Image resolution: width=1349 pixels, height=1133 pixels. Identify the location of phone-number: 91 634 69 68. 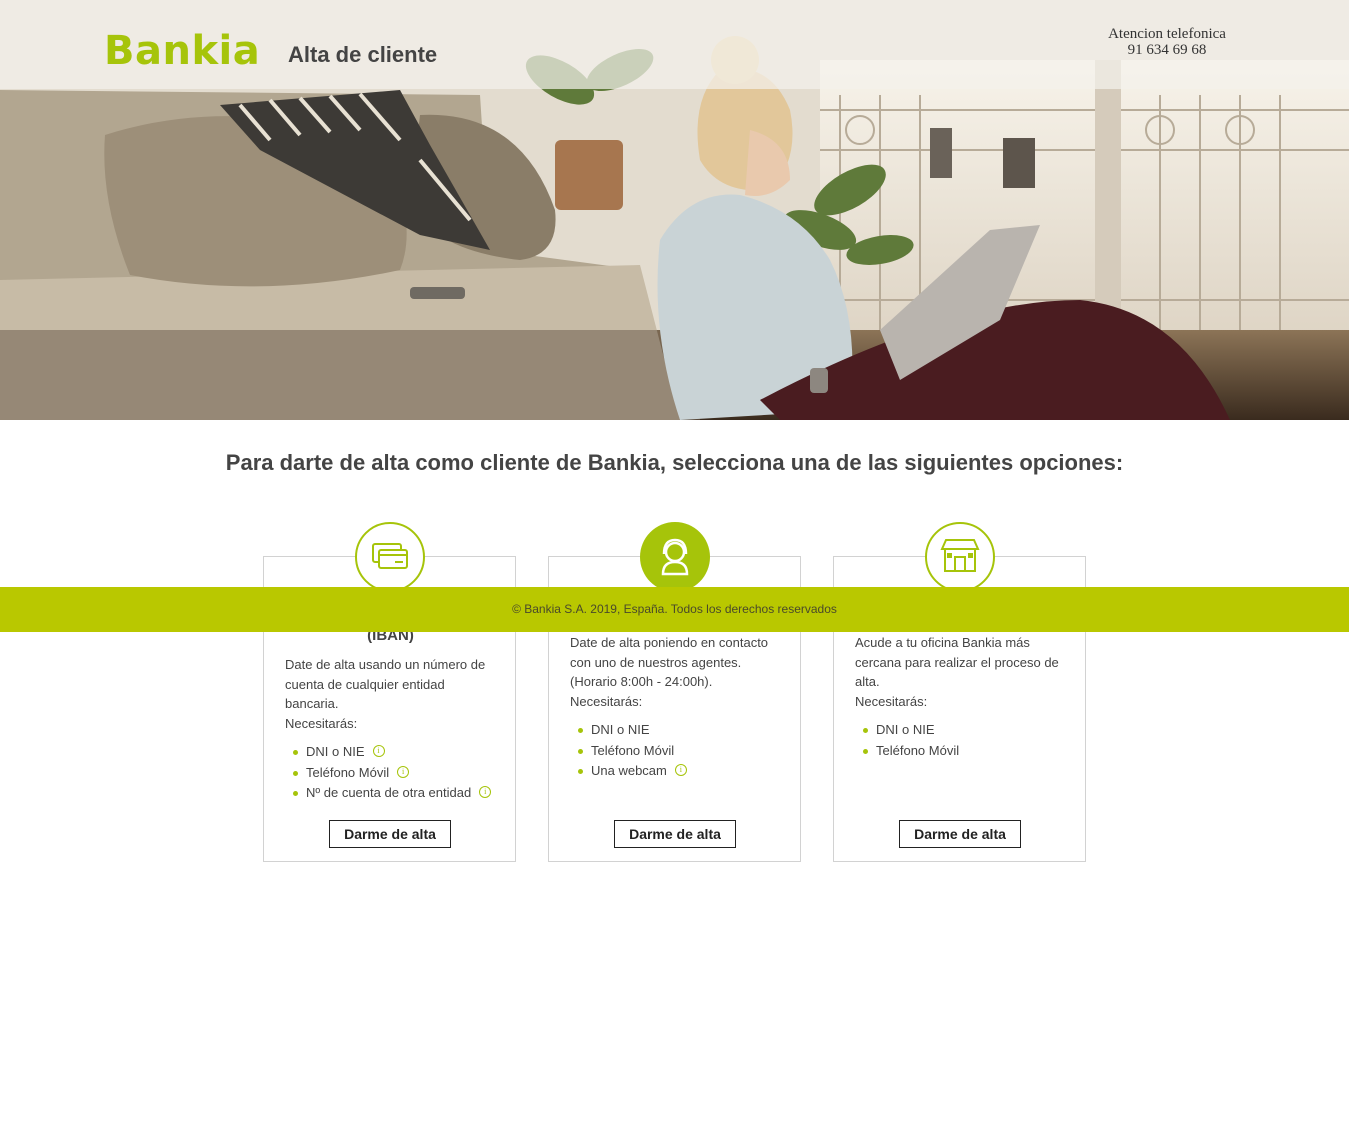
(1167, 50).